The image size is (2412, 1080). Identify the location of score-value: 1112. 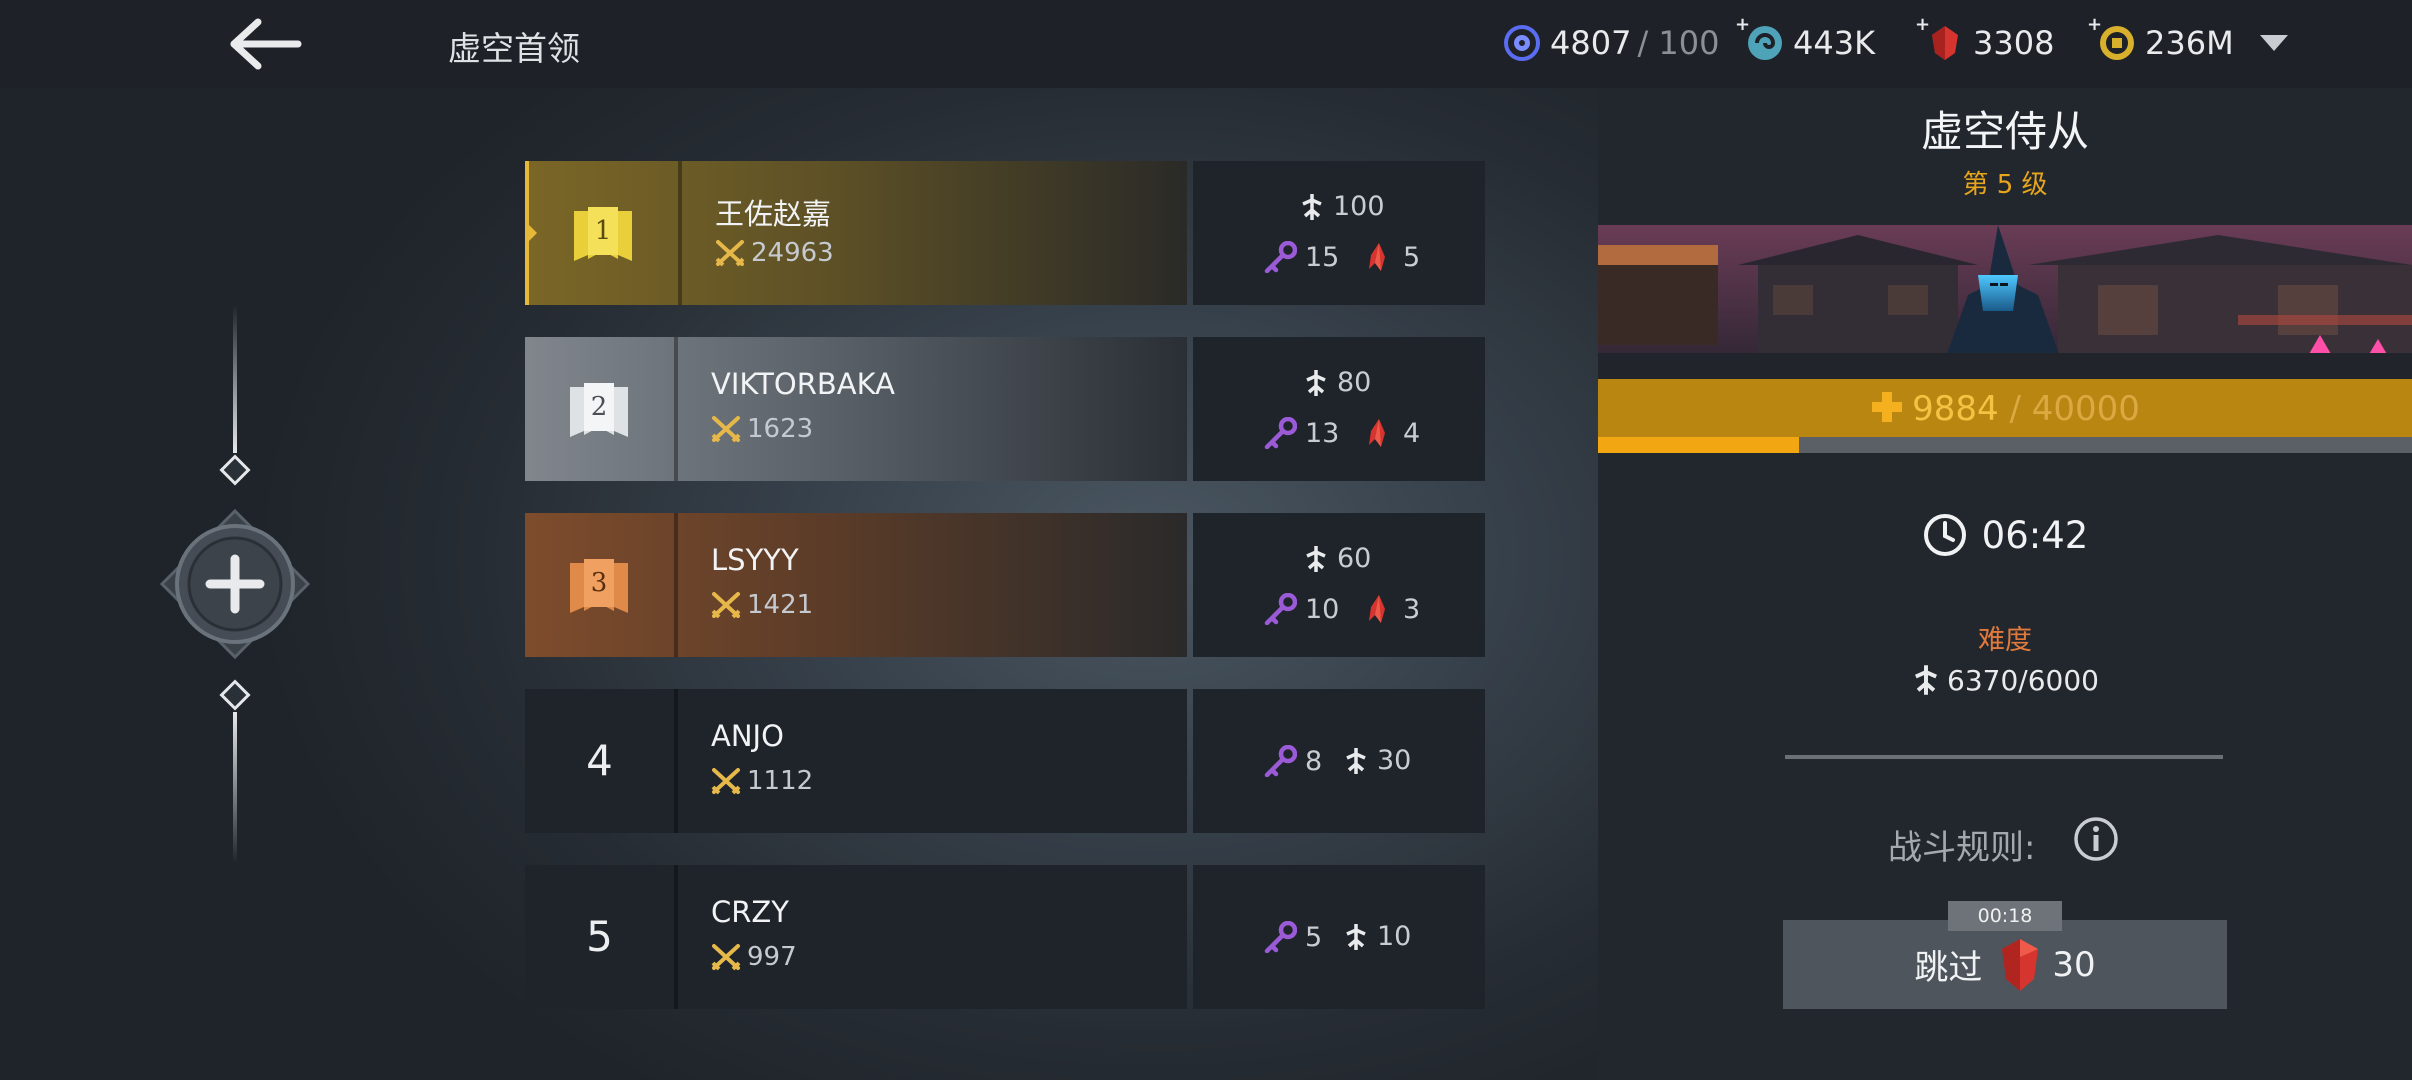
(780, 781).